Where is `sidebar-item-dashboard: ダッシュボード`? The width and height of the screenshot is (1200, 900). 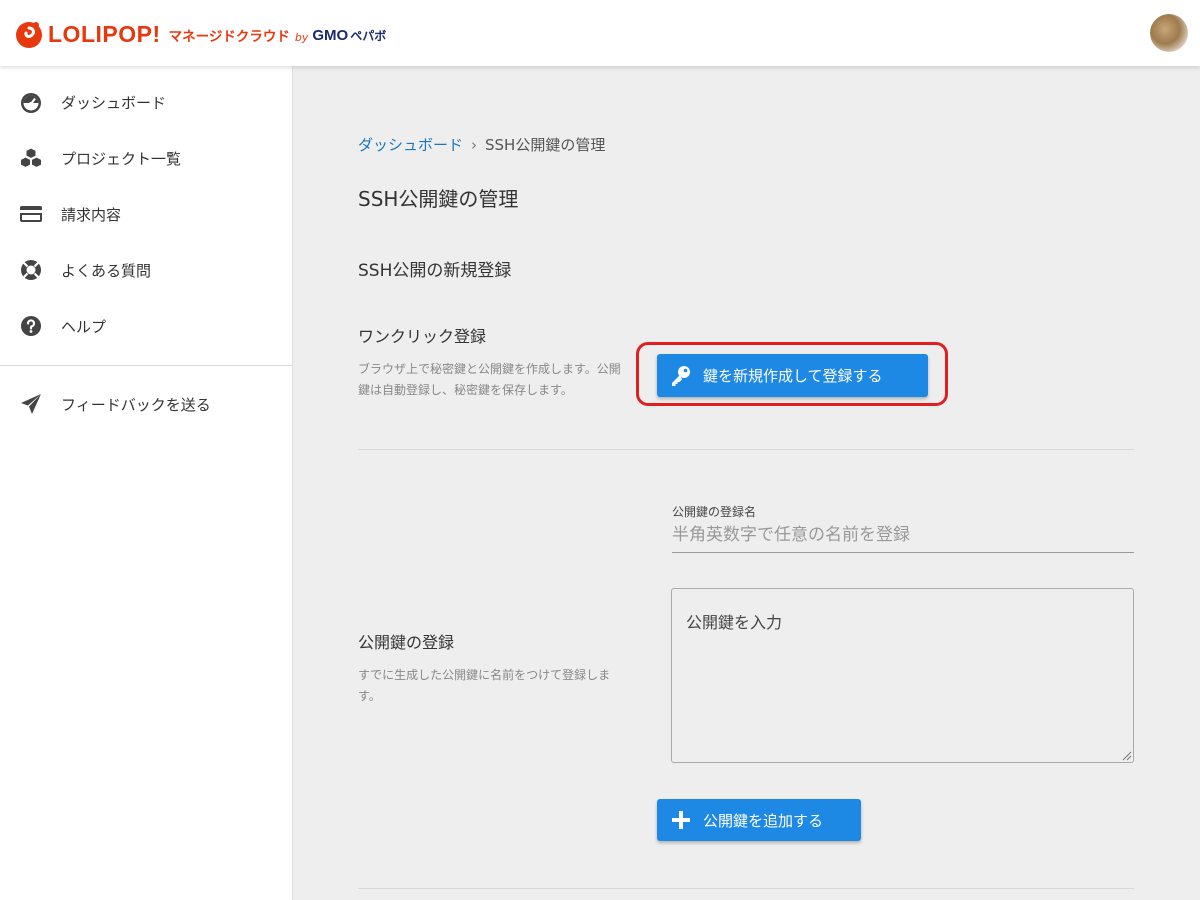 sidebar-item-dashboard: ダッシュボード is located at coordinates (146, 102).